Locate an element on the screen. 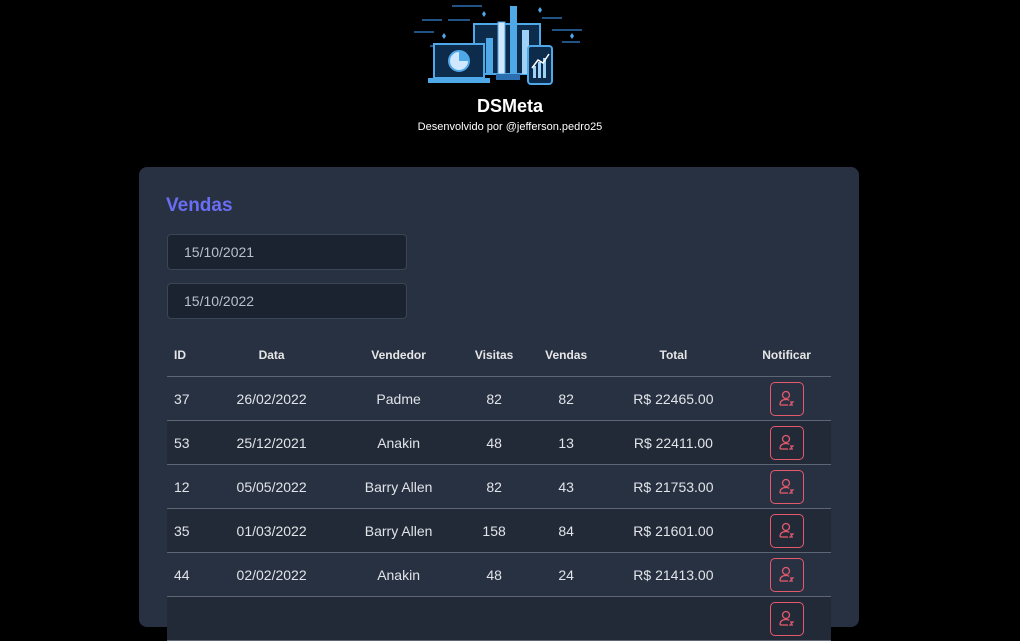 This screenshot has width=1020, height=641. cell-id: 53 is located at coordinates (187, 442).